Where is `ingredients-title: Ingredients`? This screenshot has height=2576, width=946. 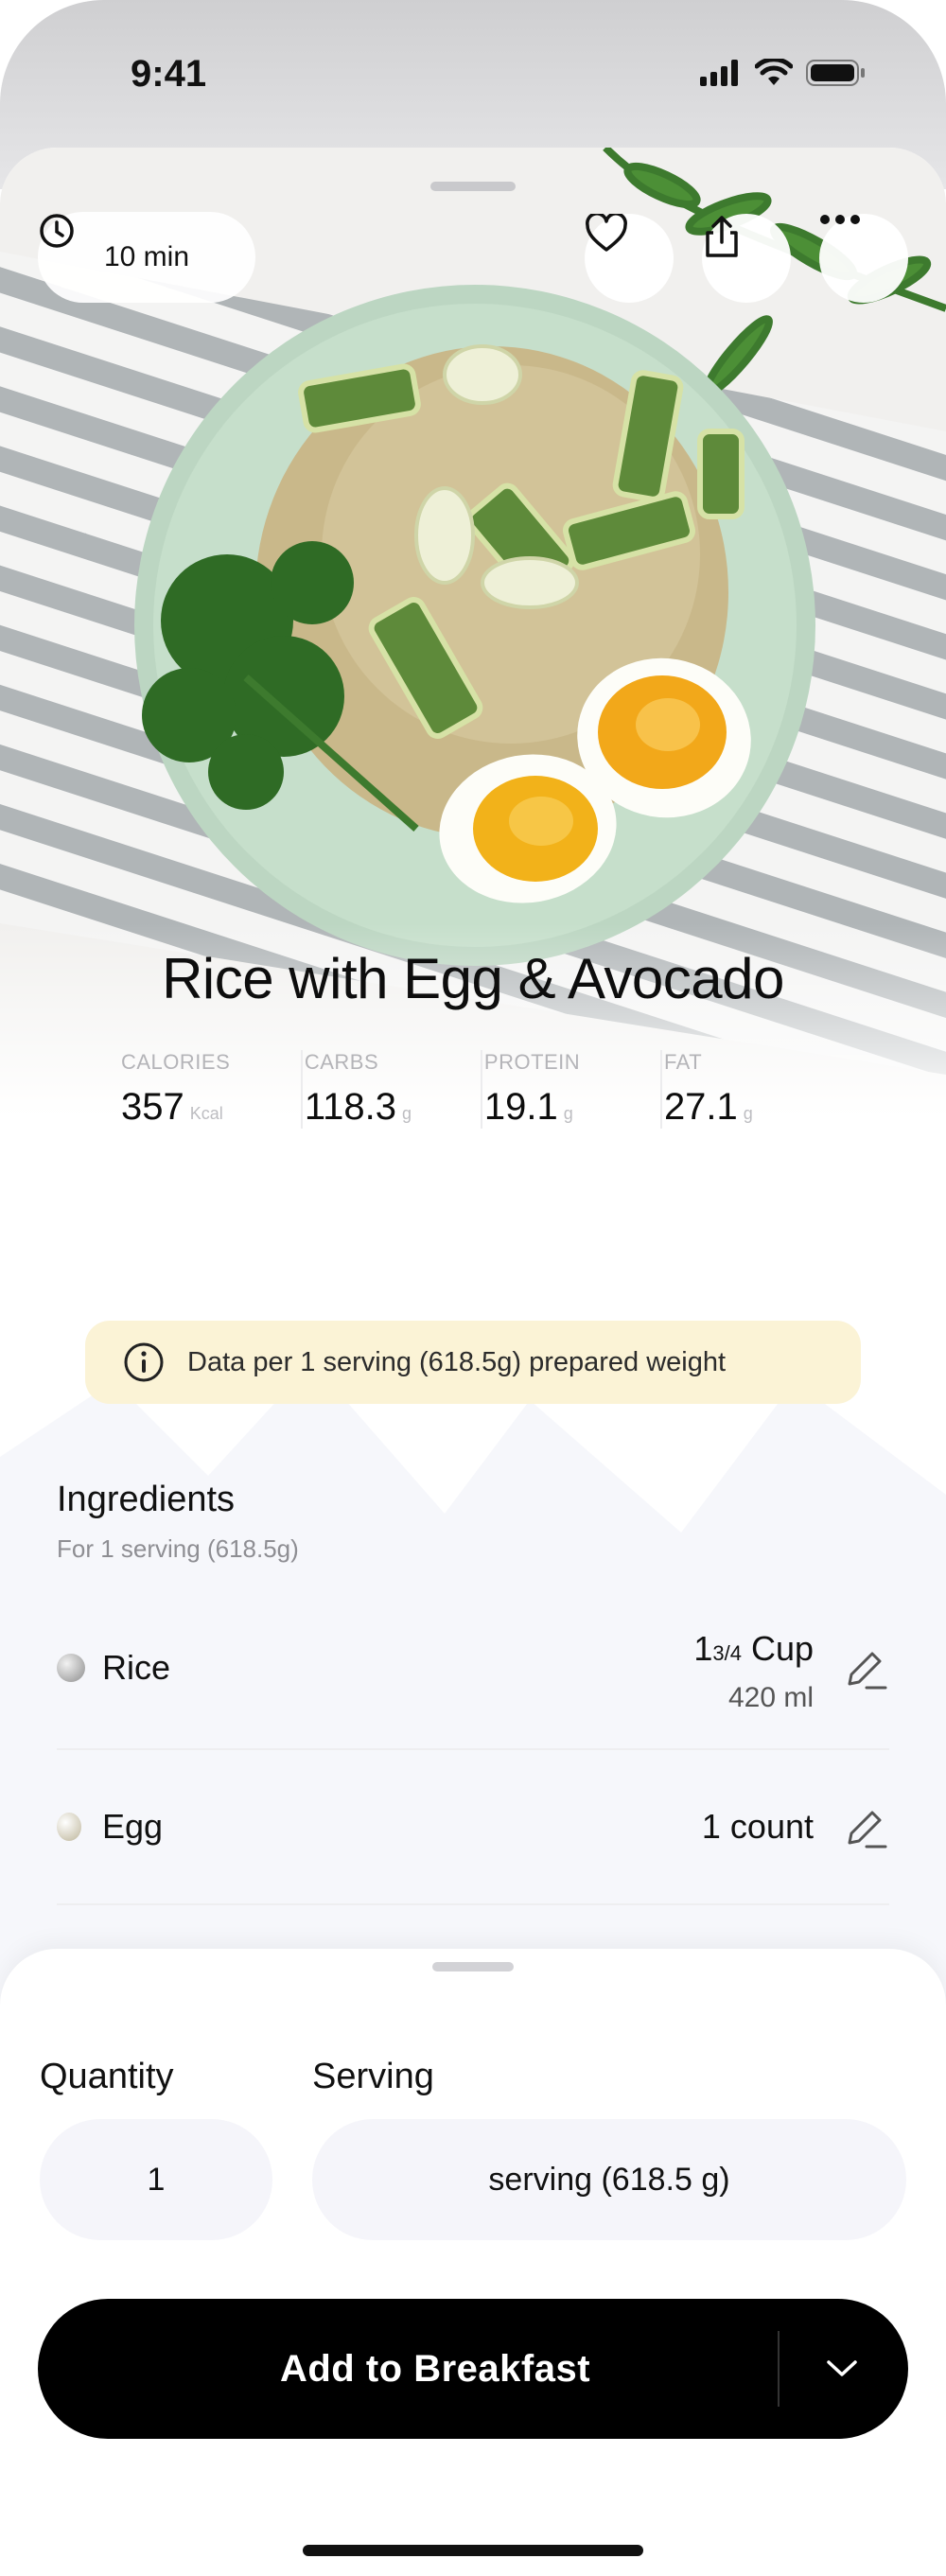
ingredients-title: Ingredients is located at coordinates (146, 1500).